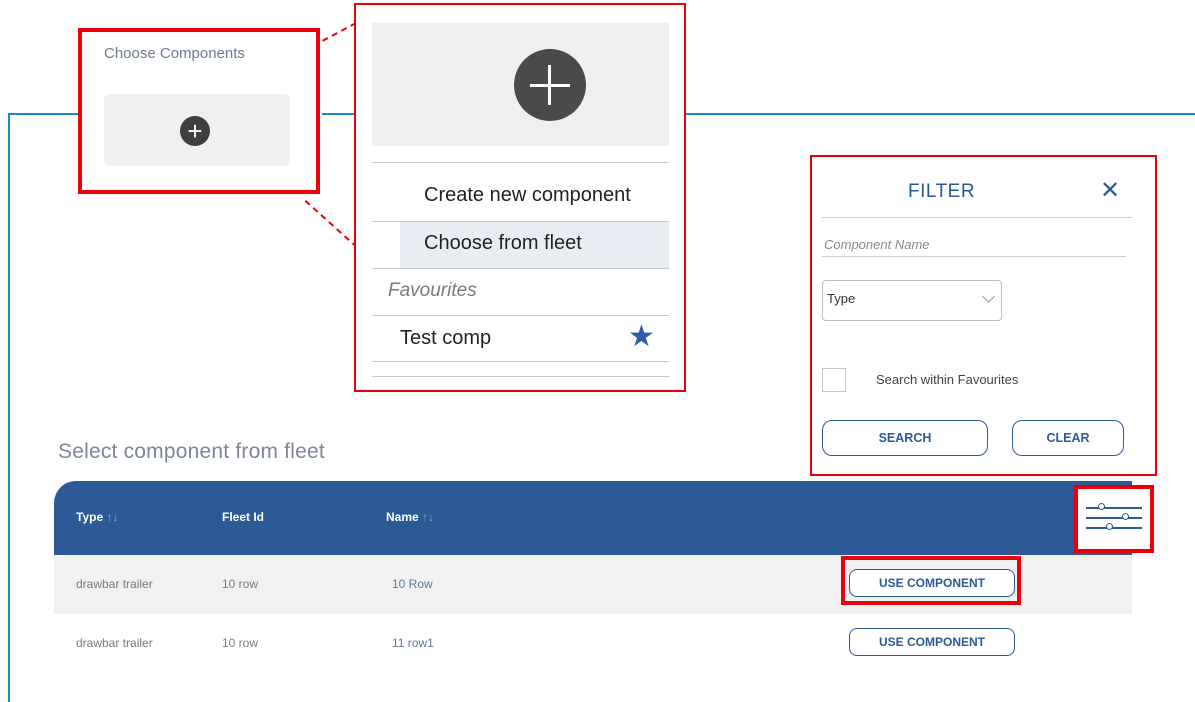 Image resolution: width=1195 pixels, height=702 pixels. I want to click on filter-sliders-icon, so click(1114, 519).